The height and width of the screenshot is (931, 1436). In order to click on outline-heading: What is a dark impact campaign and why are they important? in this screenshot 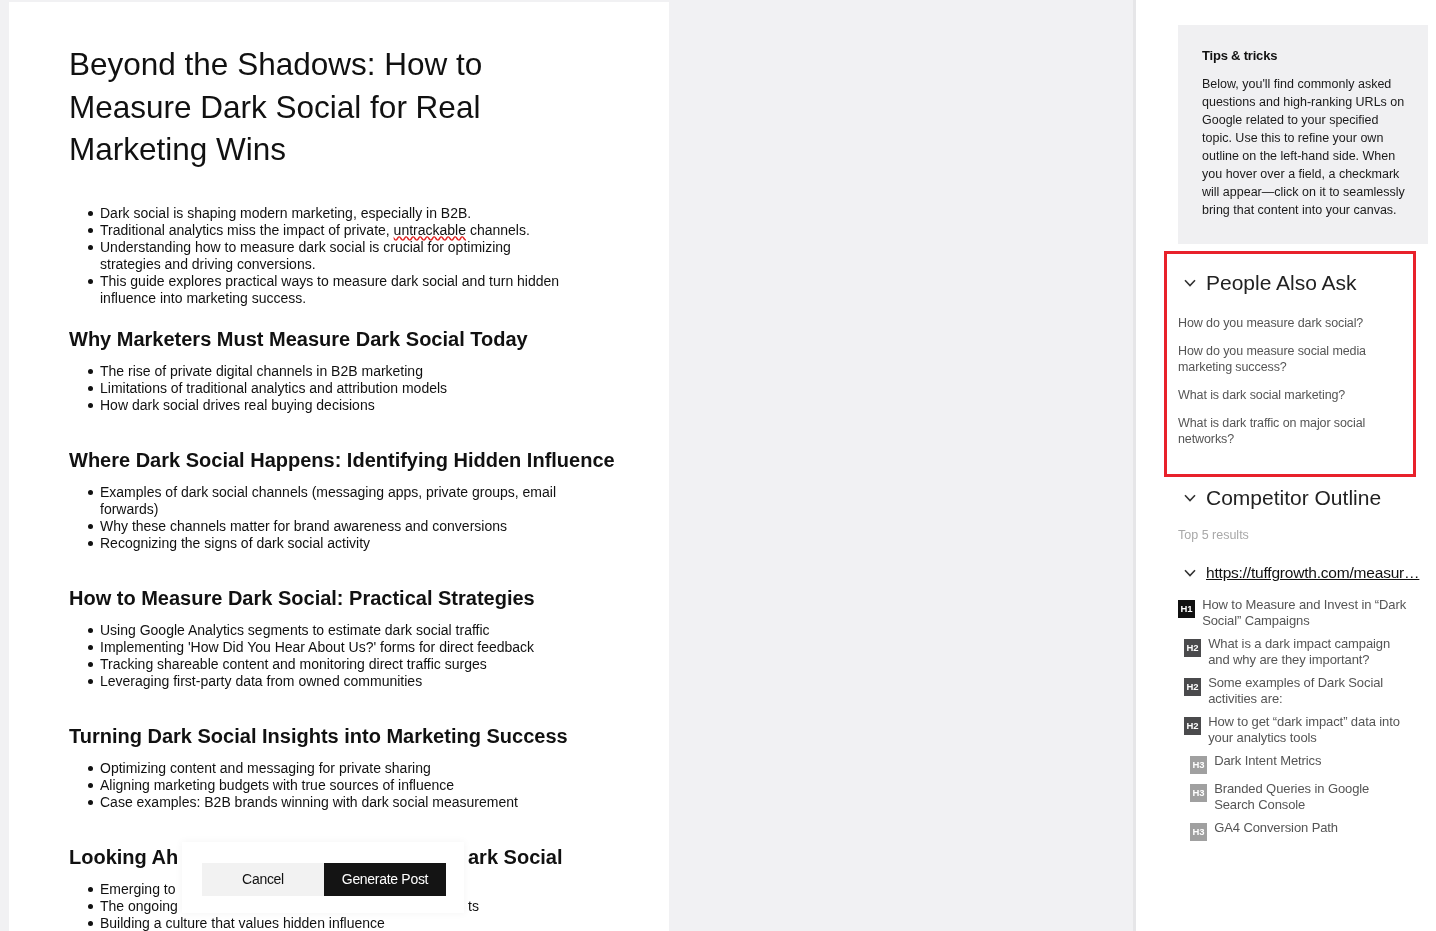, I will do `click(1310, 652)`.